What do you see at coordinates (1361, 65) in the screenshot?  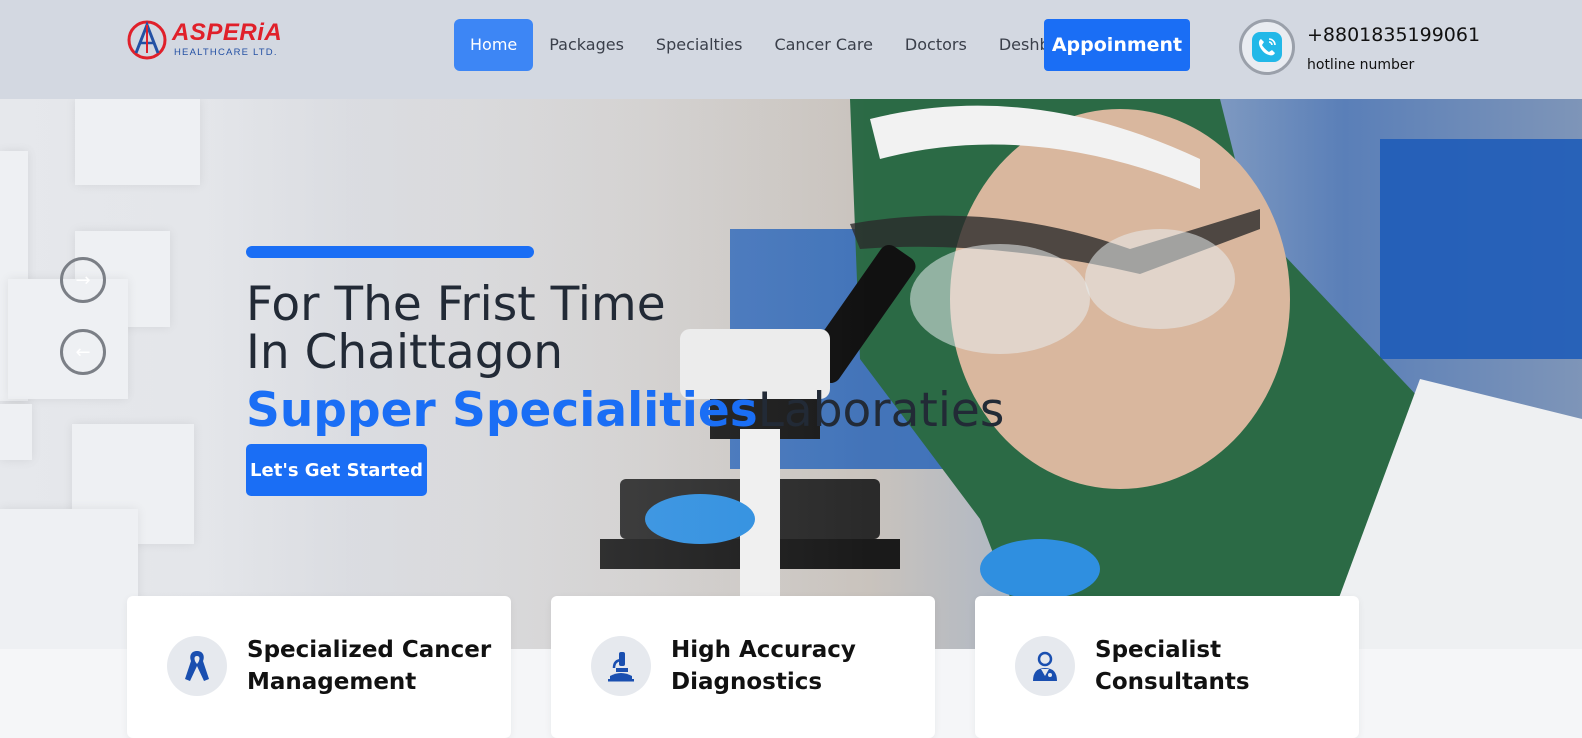 I see `hotline-label: hotline number` at bounding box center [1361, 65].